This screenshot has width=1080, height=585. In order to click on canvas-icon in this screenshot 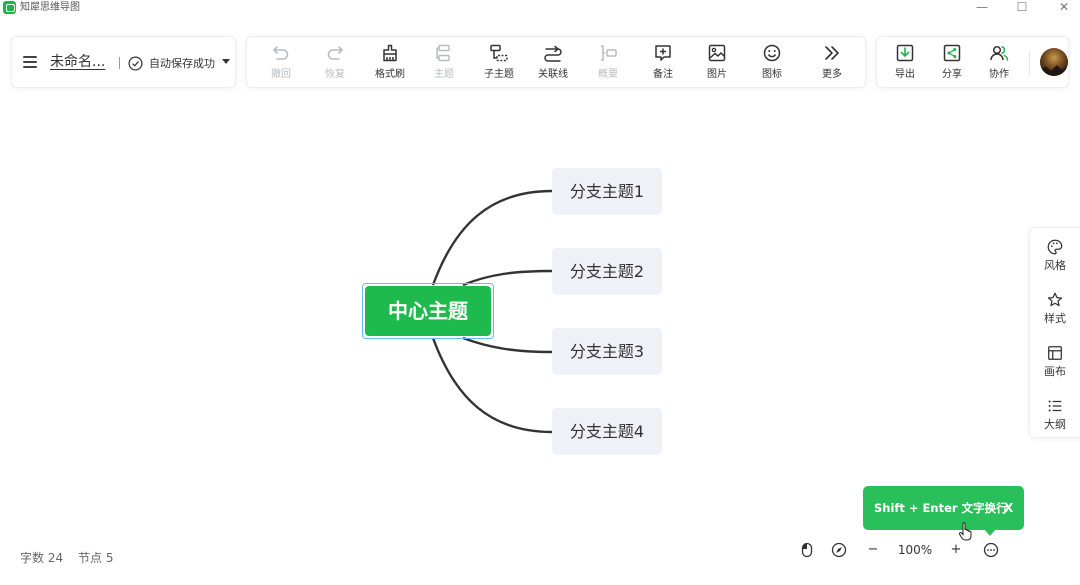, I will do `click(1055, 353)`.